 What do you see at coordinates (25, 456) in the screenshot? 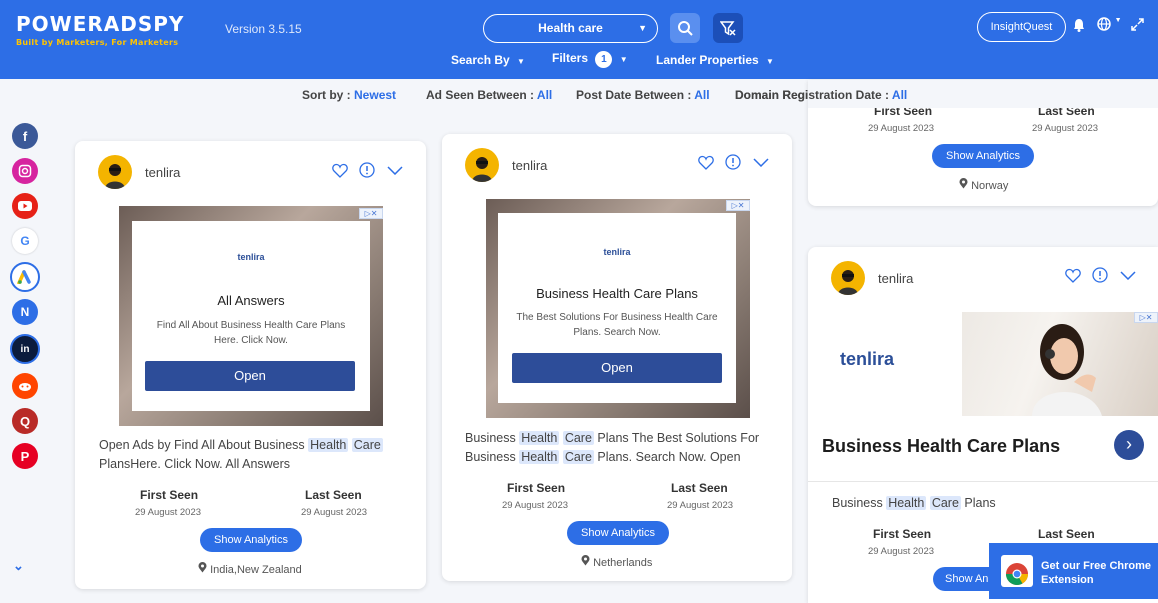
I see `pinterest-icon: P` at bounding box center [25, 456].